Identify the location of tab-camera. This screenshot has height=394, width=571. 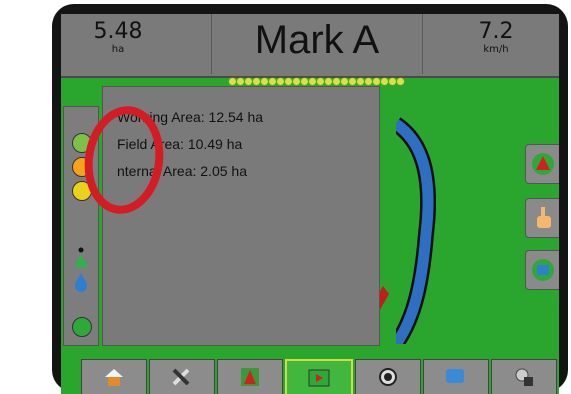
(388, 376).